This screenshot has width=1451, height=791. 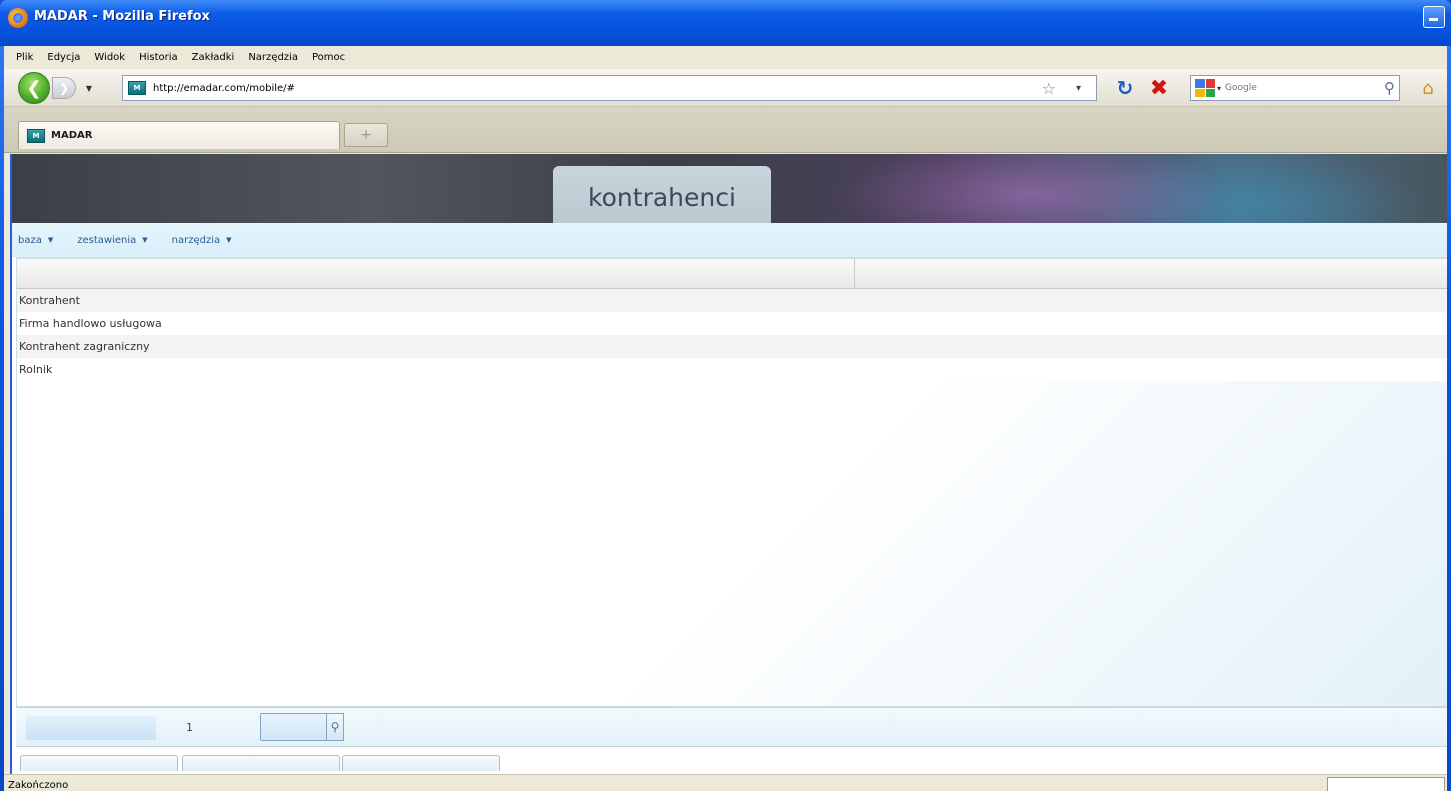 What do you see at coordinates (64, 88) in the screenshot?
I see `forward-arrow-icon: ❯` at bounding box center [64, 88].